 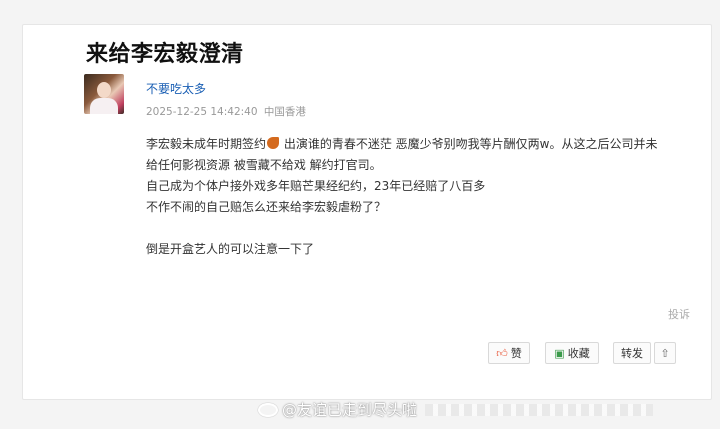 I want to click on like-label: 赞, so click(x=516, y=353).